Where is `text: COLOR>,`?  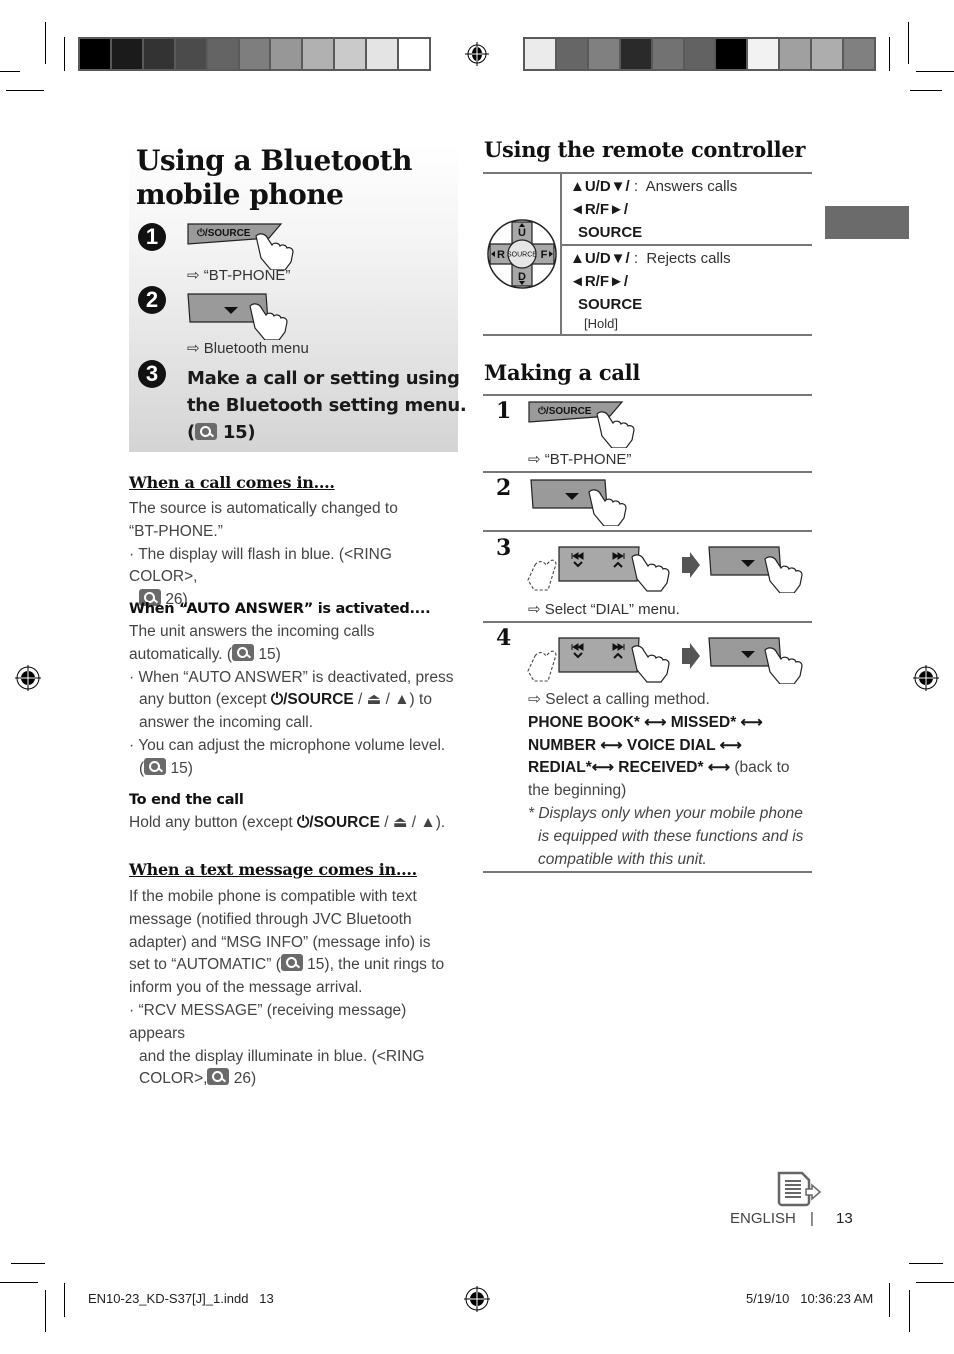
text: COLOR>, is located at coordinates (173, 1079).